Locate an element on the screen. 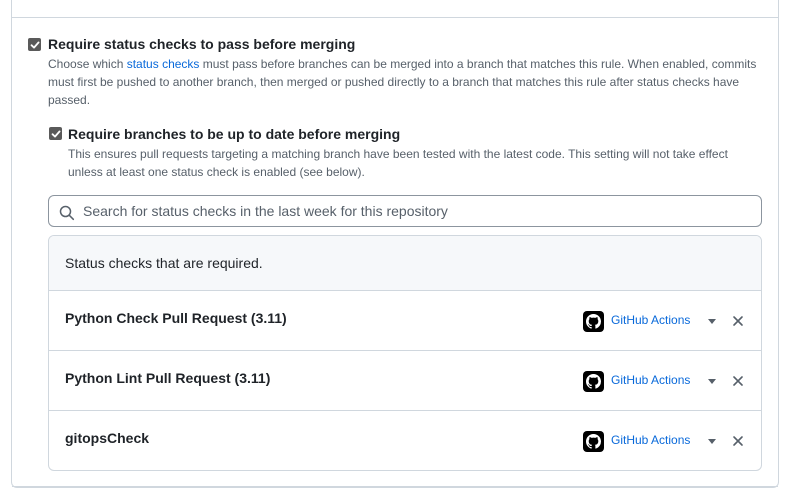  status-check-search-box is located at coordinates (405, 211).